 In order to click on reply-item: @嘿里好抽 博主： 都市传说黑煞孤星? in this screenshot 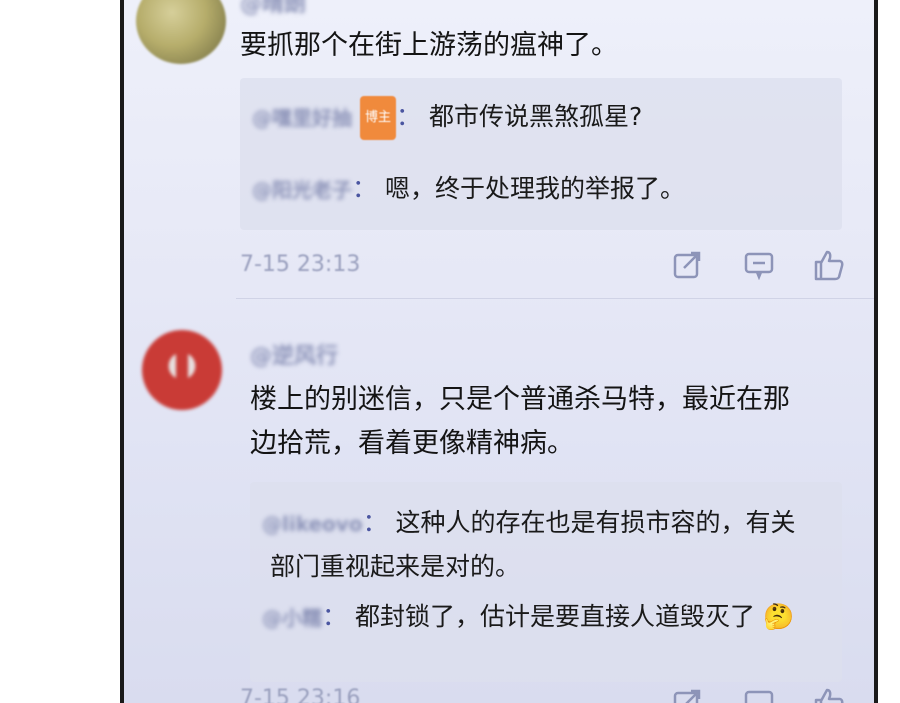, I will do `click(447, 118)`.